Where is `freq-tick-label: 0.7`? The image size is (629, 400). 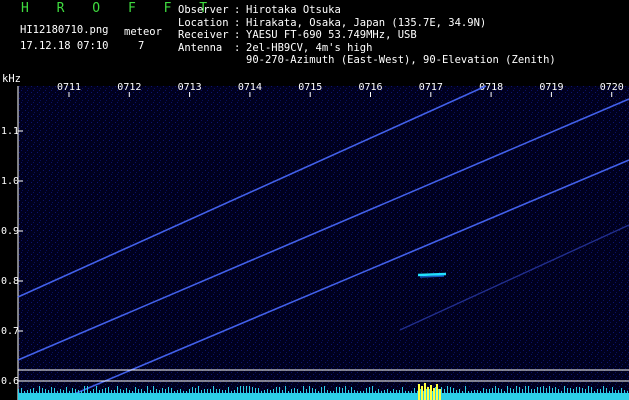
freq-tick-label: 0.7 is located at coordinates (10, 331).